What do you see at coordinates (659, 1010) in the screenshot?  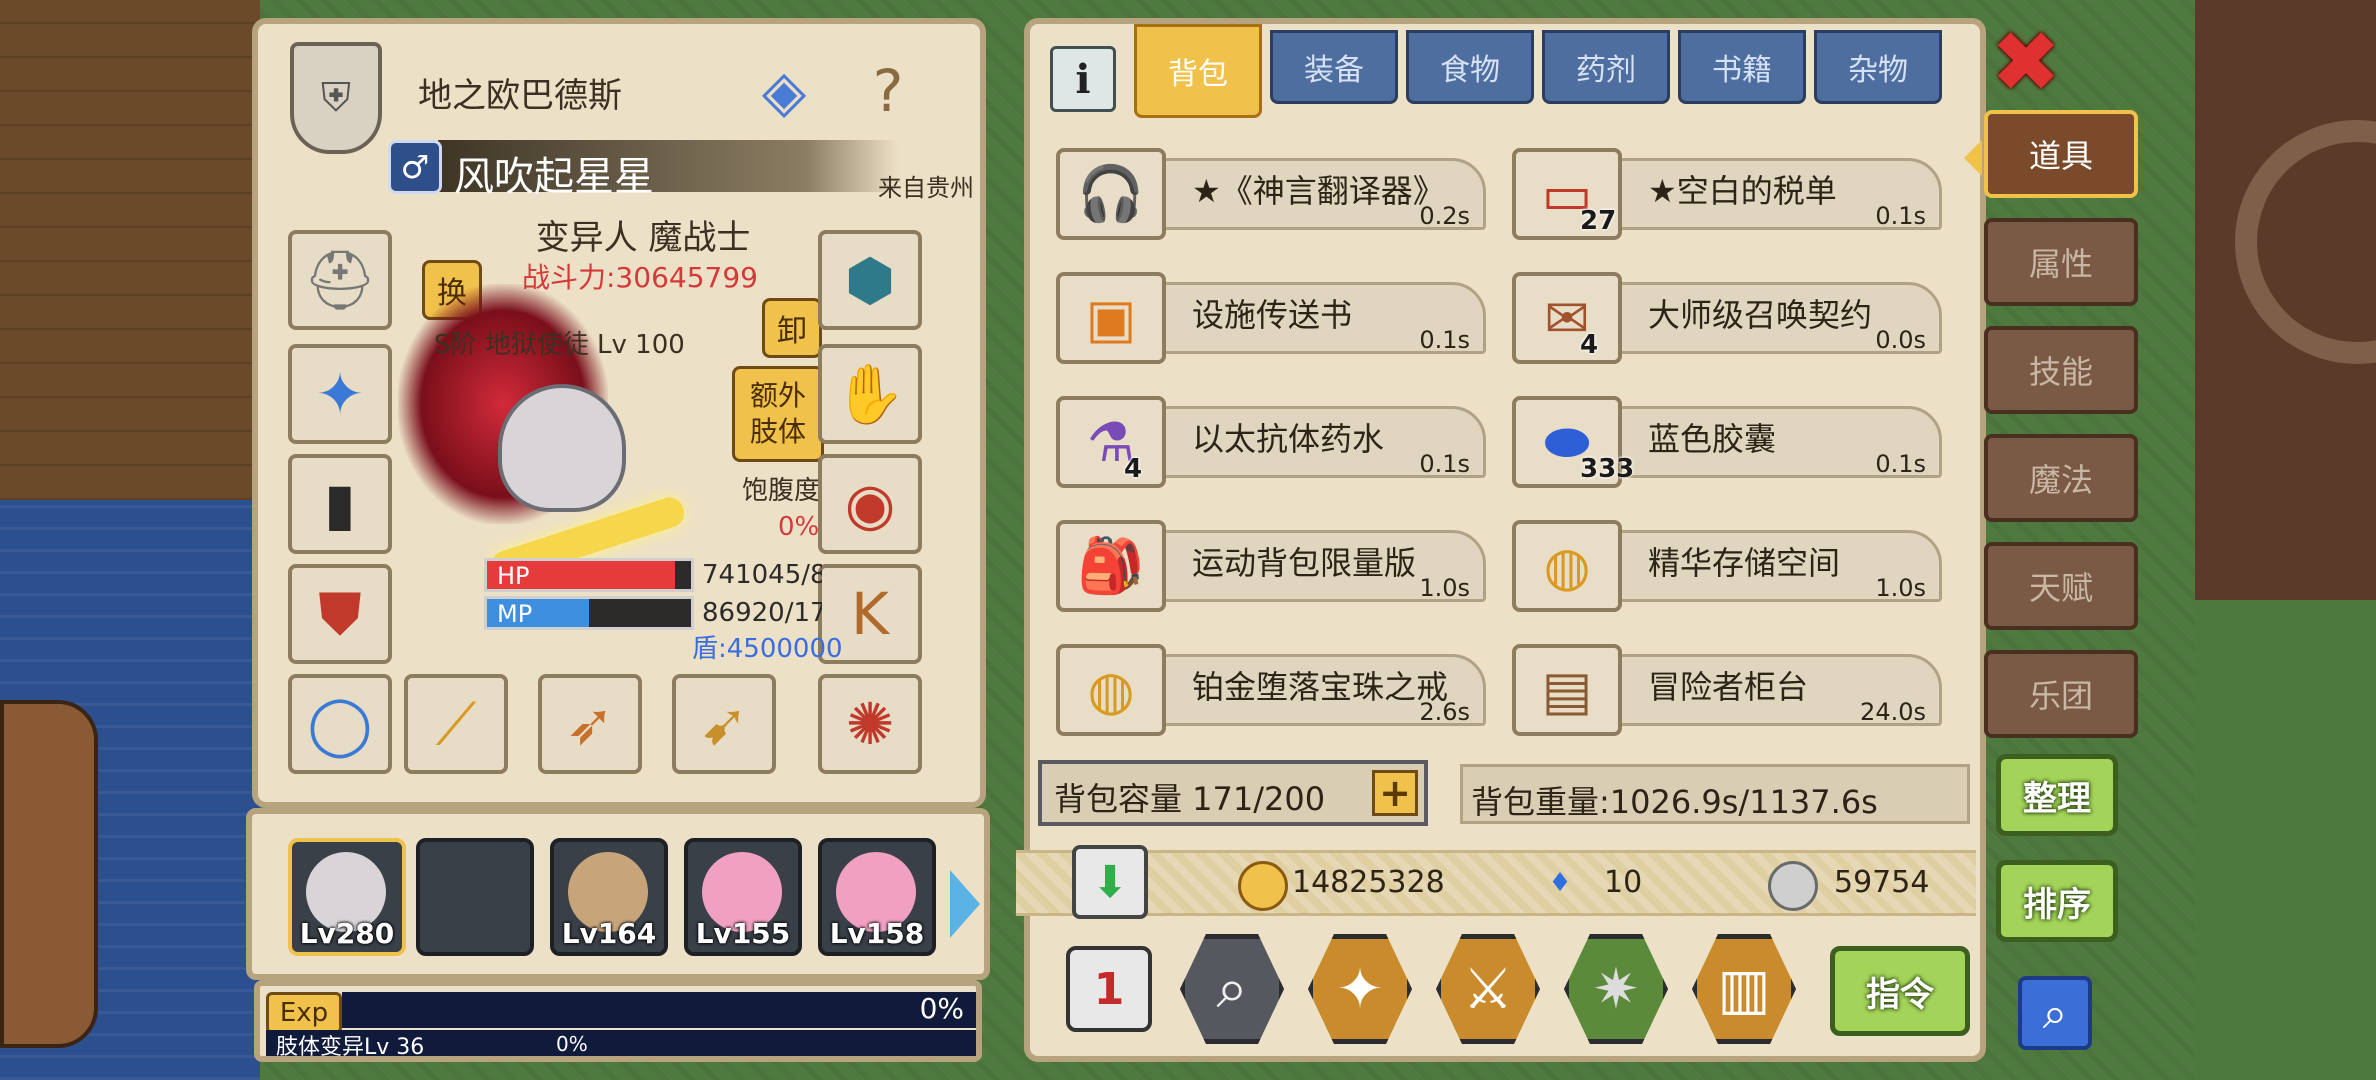 I see `exp-bar: 0%` at bounding box center [659, 1010].